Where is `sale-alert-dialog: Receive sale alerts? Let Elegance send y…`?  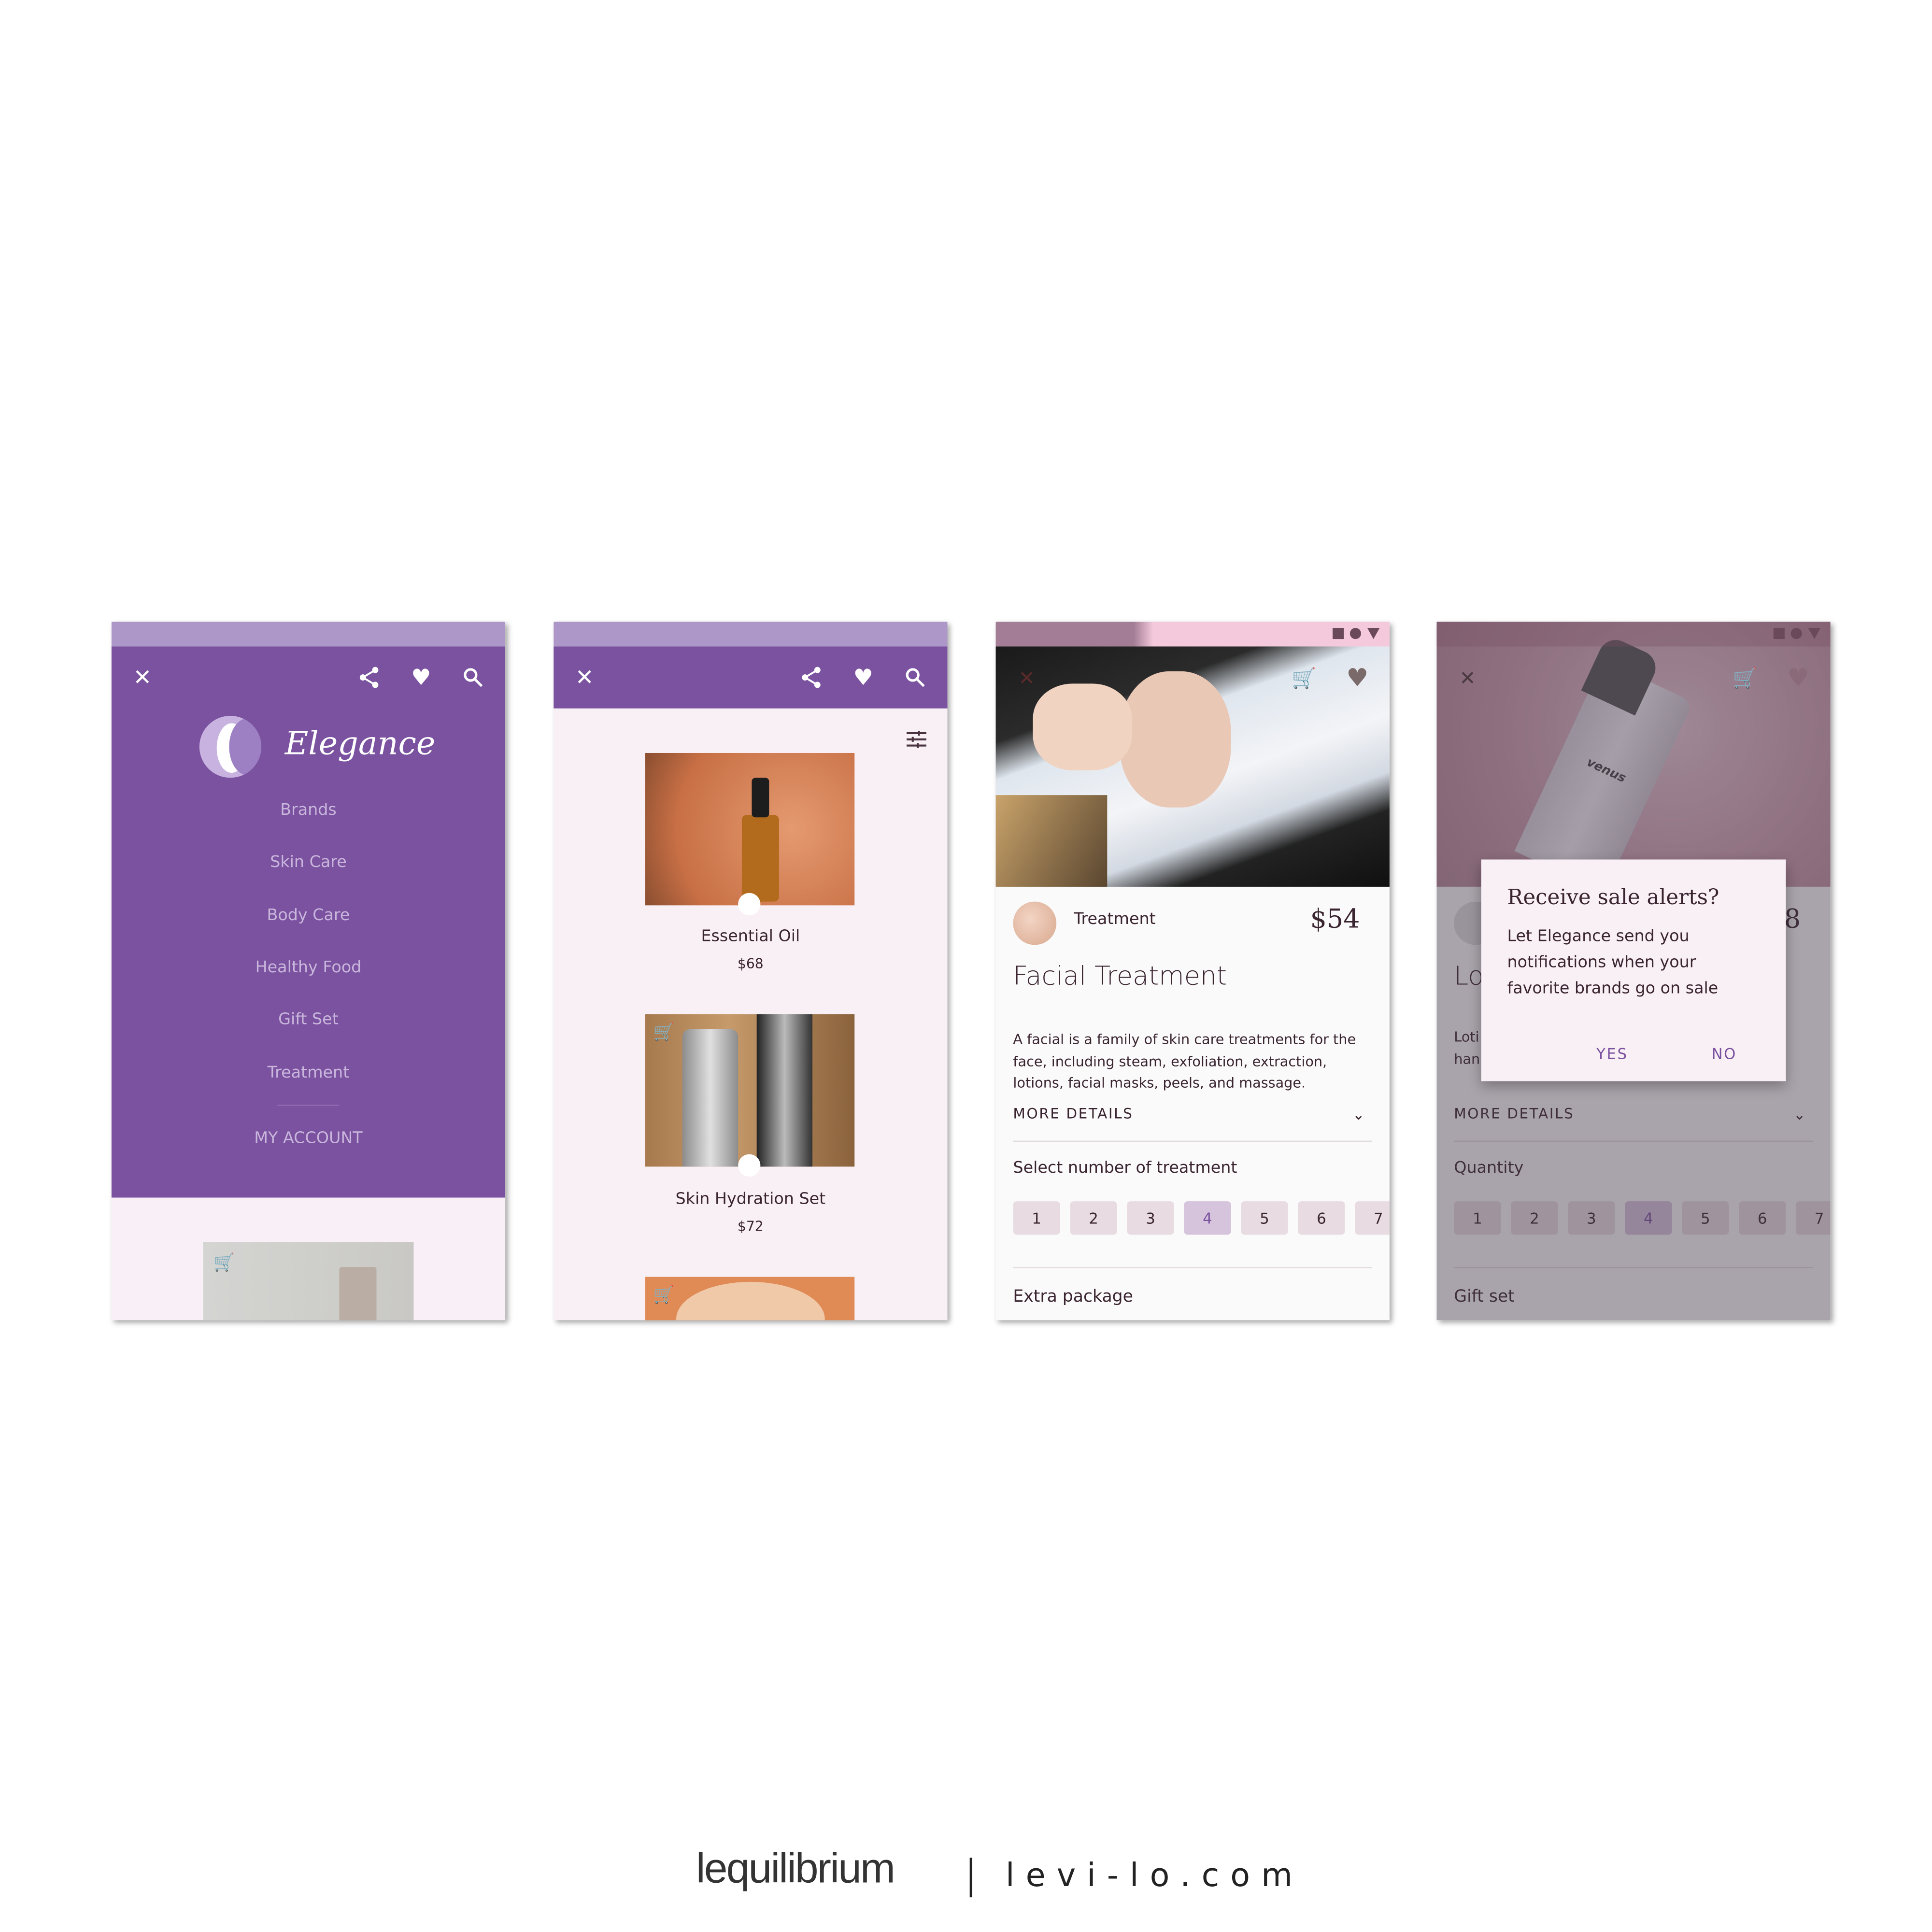
sale-alert-dialog: Receive sale alerts? Let Elegance send y… is located at coordinates (1633, 970).